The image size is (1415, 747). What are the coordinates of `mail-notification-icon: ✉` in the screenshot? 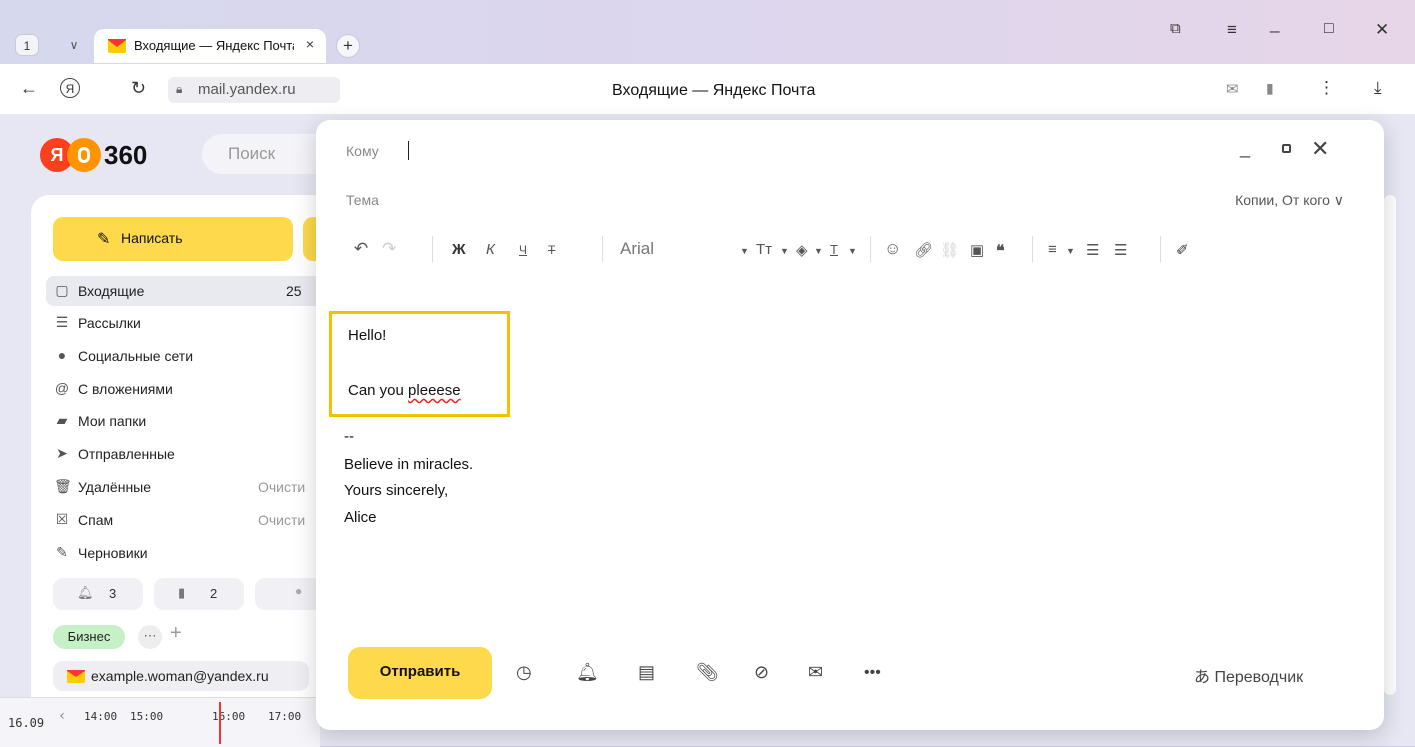 It's located at (1232, 89).